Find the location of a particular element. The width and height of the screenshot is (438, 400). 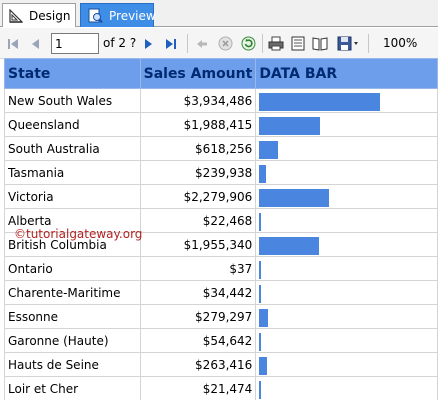

table-row: Queensland $1,988,415 is located at coordinates (221, 124).